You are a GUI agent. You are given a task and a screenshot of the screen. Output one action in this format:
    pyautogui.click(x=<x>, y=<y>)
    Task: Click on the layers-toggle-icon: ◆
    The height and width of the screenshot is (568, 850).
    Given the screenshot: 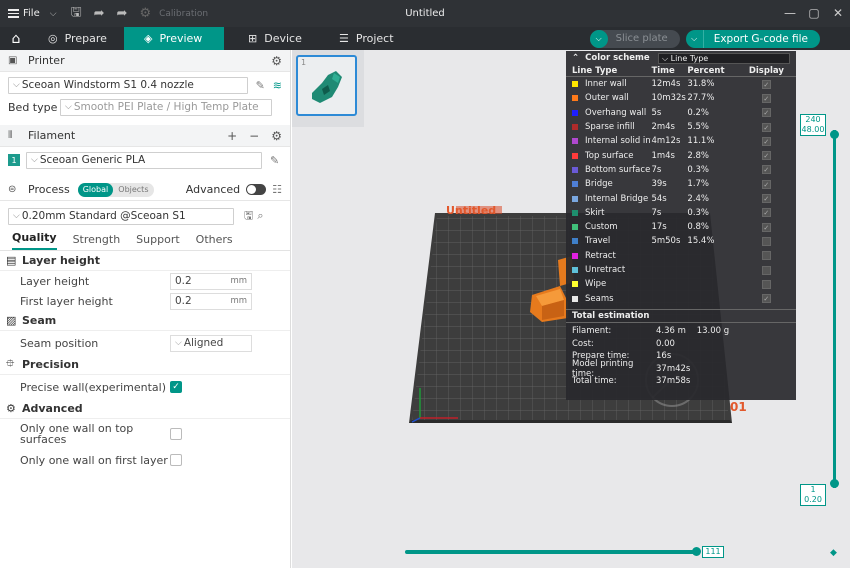 What is the action you would take?
    pyautogui.click(x=833, y=553)
    